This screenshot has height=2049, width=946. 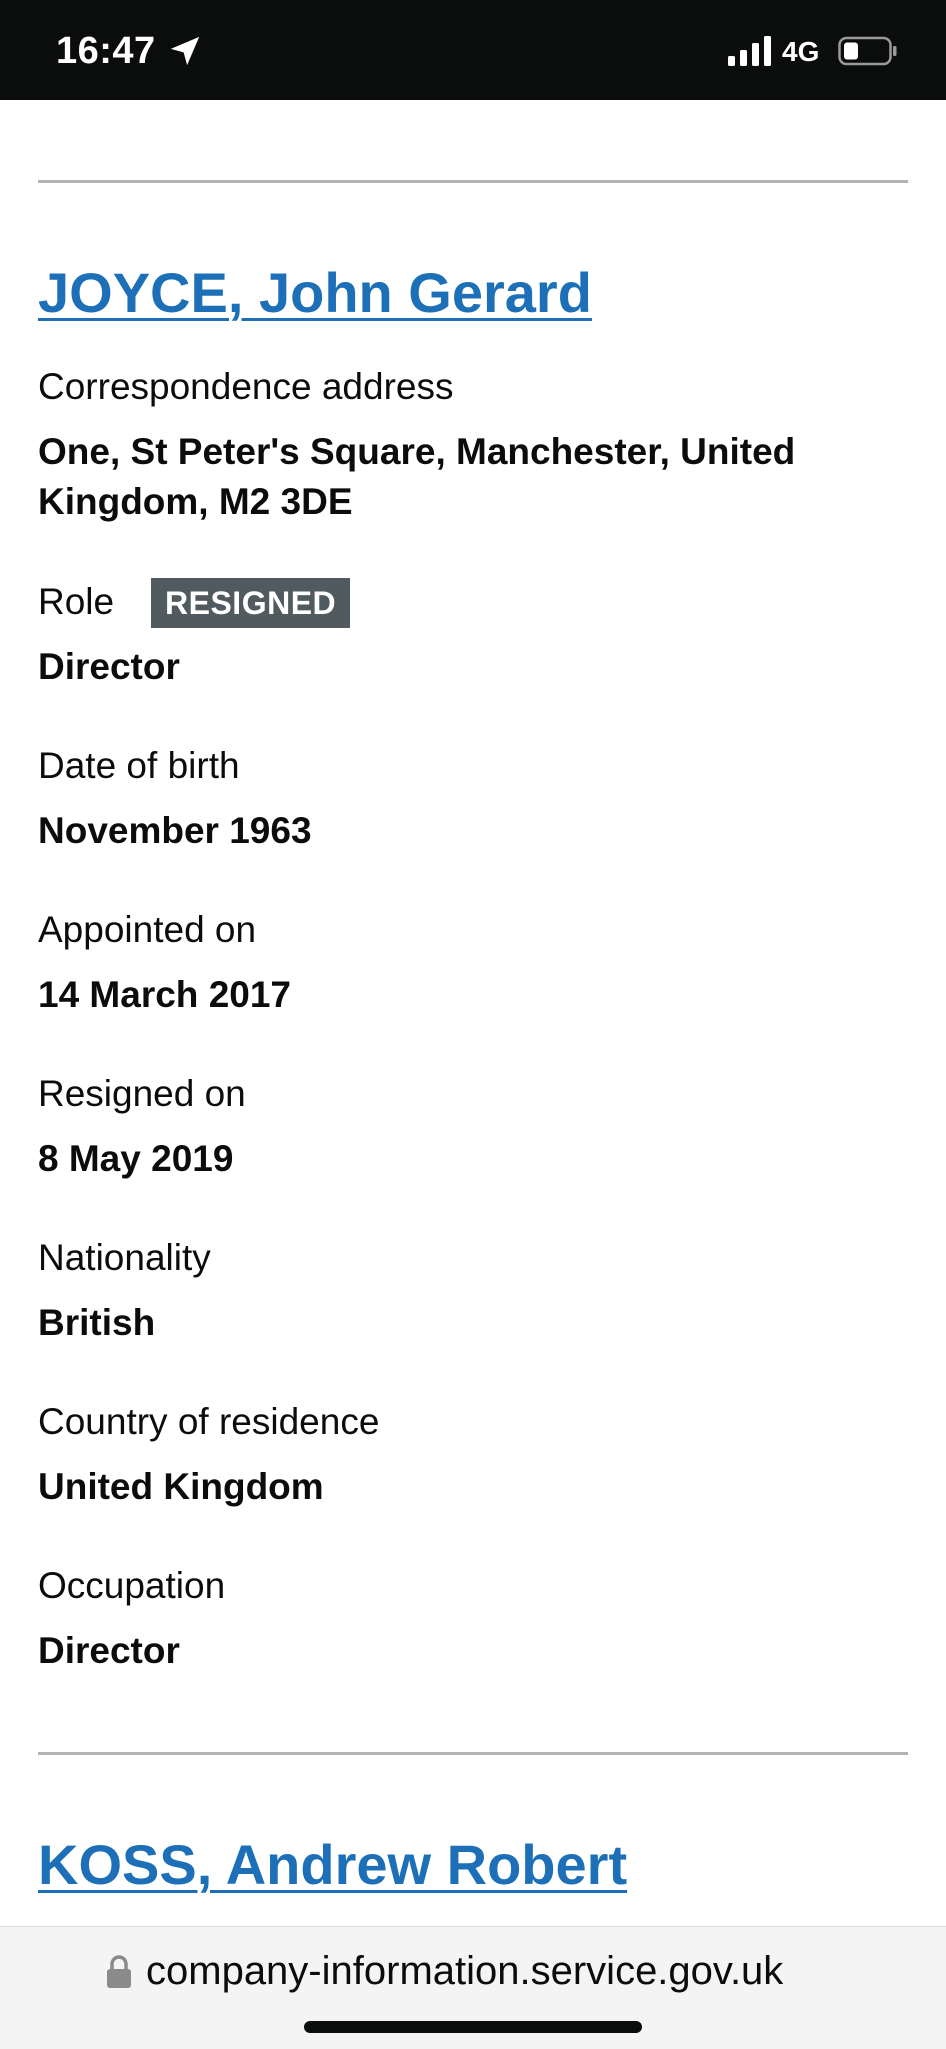 What do you see at coordinates (175, 830) in the screenshot?
I see `dob-value: November 1963` at bounding box center [175, 830].